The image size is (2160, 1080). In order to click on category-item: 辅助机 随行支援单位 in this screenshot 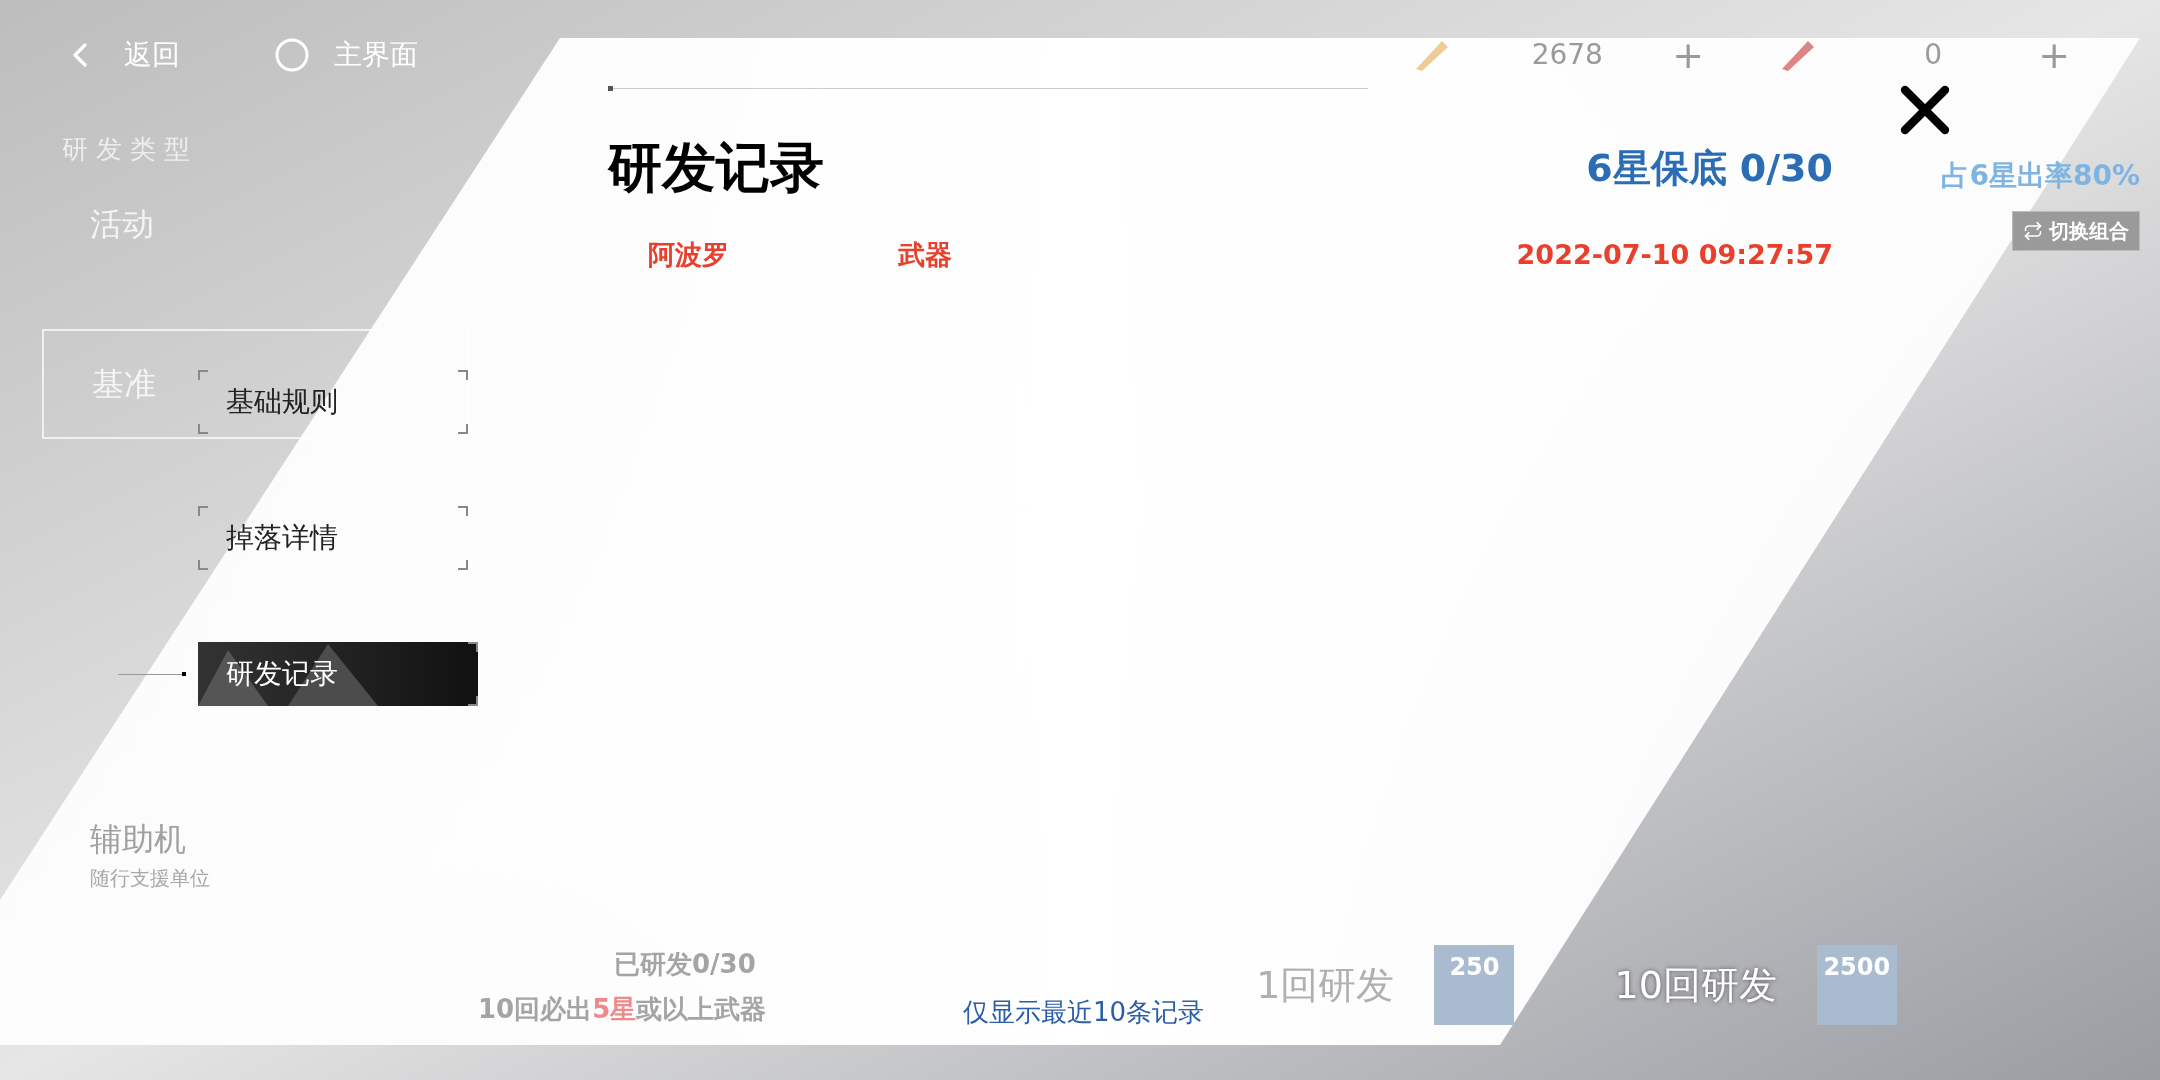, I will do `click(256, 854)`.